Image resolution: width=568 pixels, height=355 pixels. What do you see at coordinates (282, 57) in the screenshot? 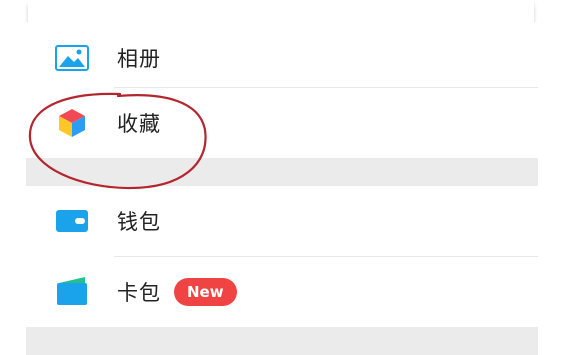
I see `menu-item-album: 相册` at bounding box center [282, 57].